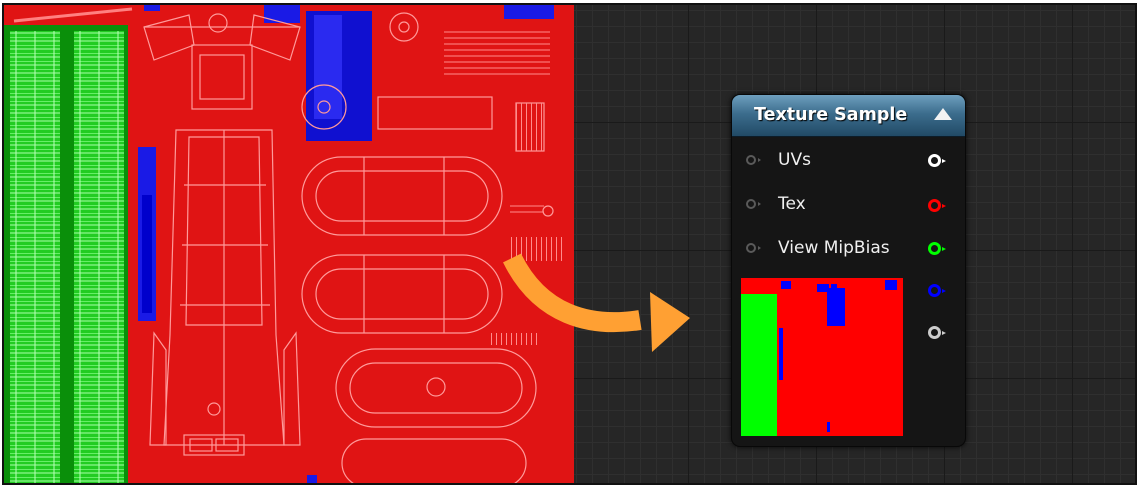 This screenshot has height=489, width=1141. I want to click on a-output-pin, so click(937, 332).